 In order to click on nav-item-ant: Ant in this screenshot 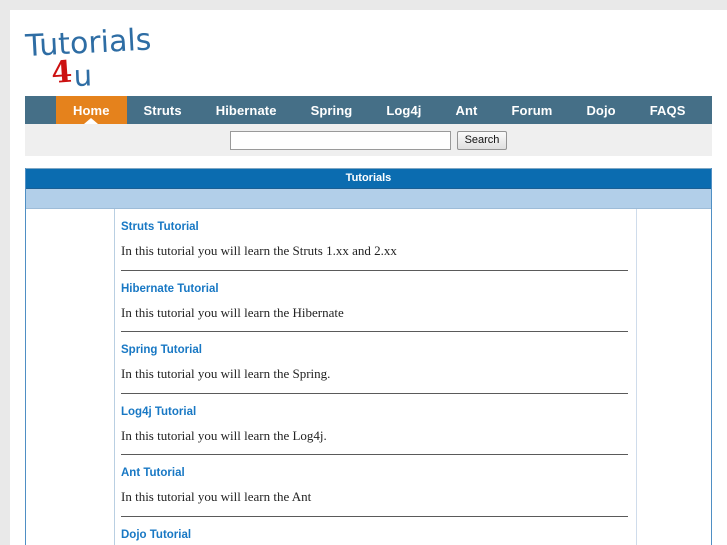, I will do `click(467, 110)`.